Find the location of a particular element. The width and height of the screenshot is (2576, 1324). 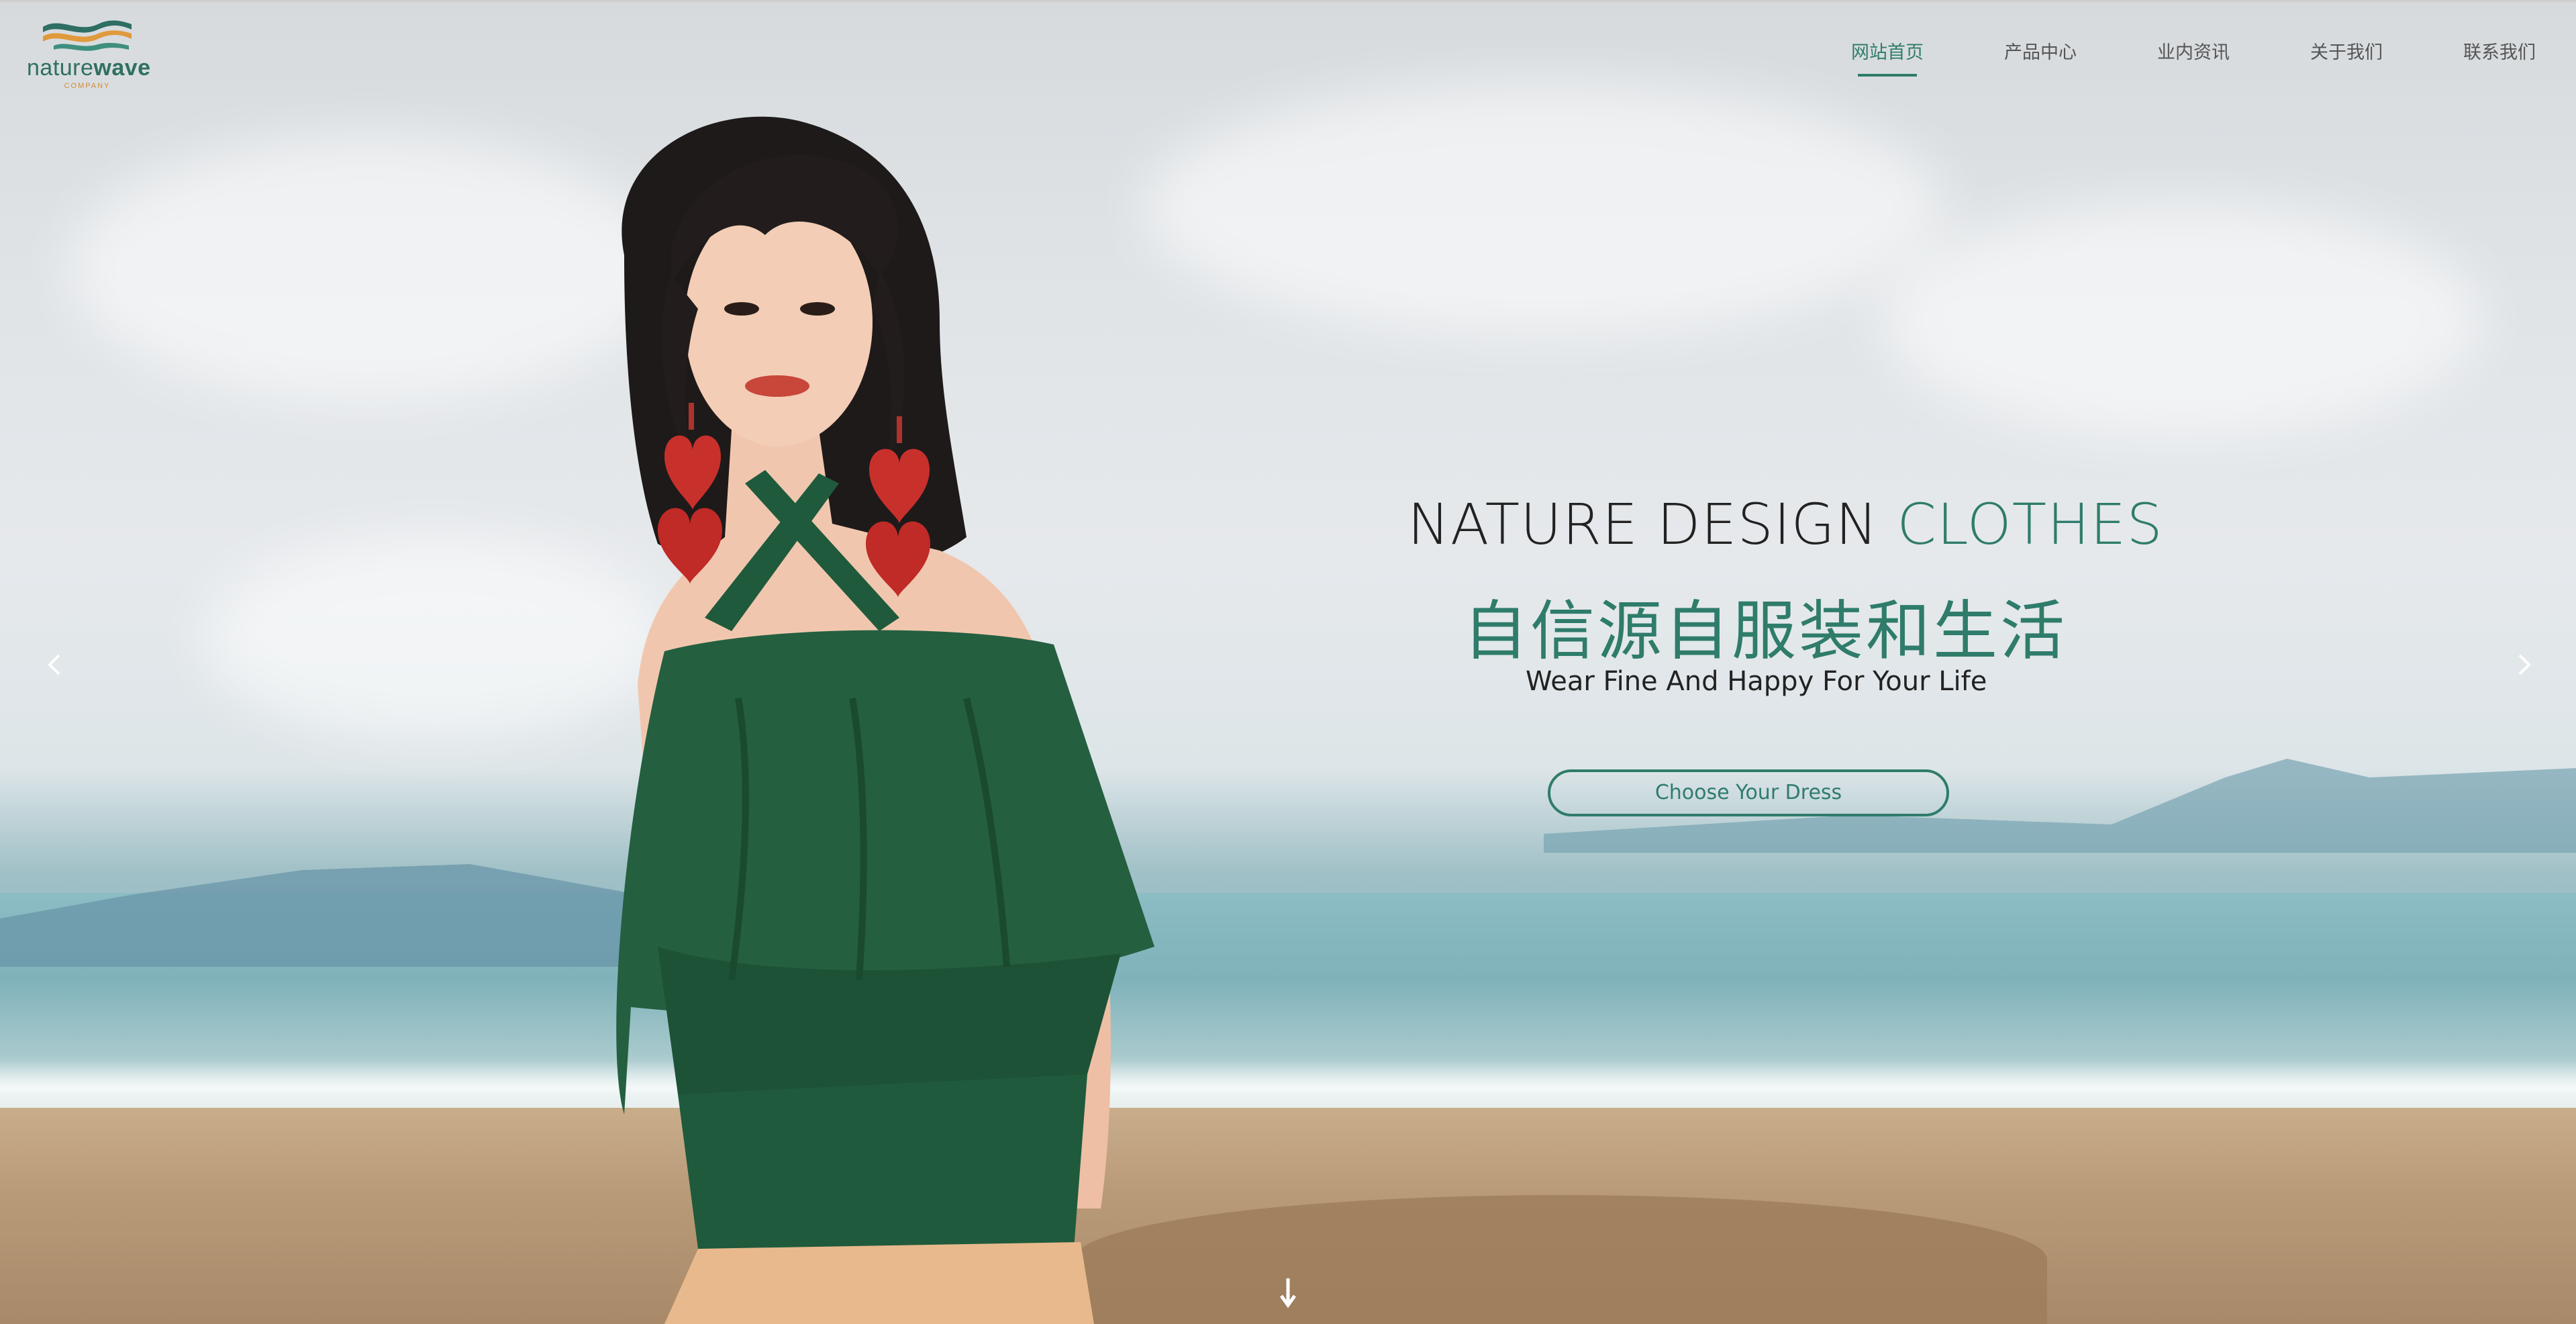

wave-logo-icon is located at coordinates (87, 35).